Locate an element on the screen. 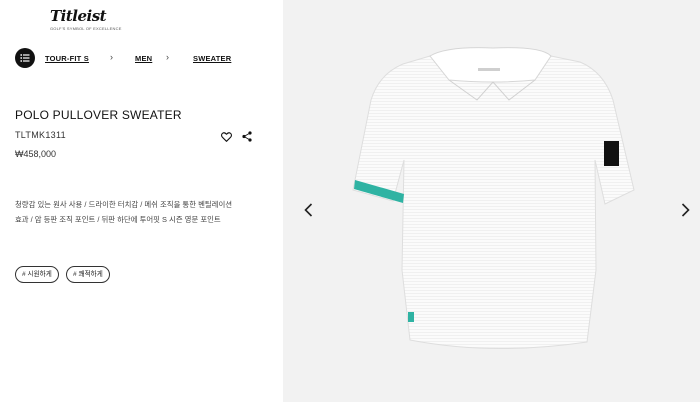  wishlist-button is located at coordinates (226, 138).